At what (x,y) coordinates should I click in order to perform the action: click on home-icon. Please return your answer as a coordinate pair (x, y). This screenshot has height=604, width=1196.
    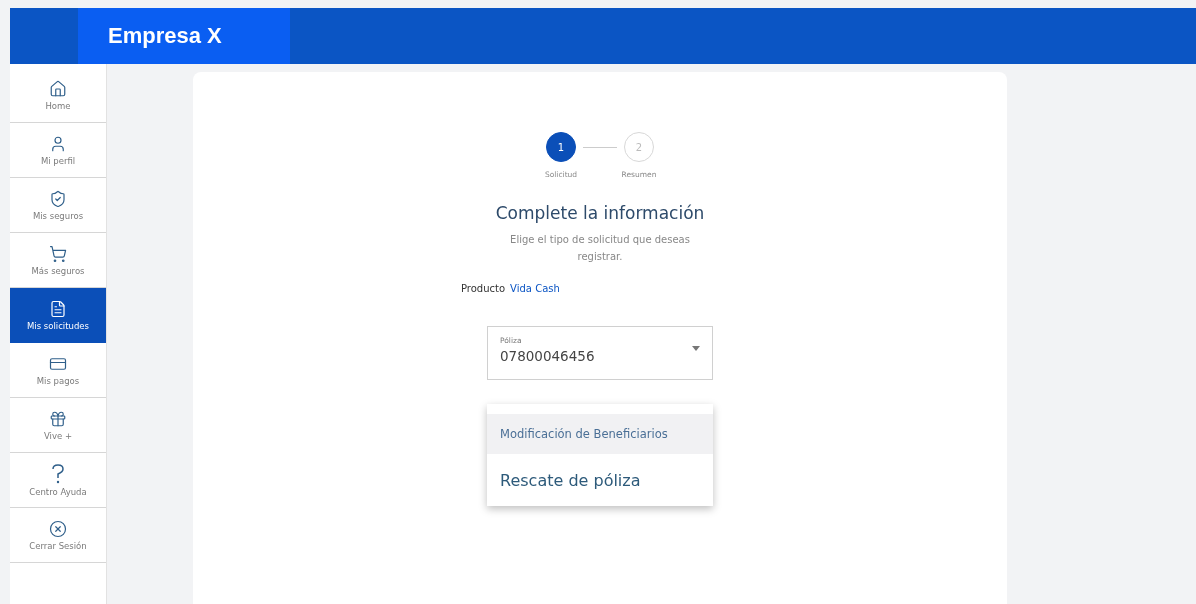
    Looking at the image, I should click on (58, 88).